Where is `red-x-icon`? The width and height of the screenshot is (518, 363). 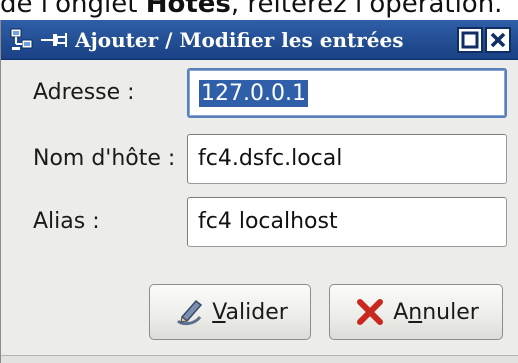 red-x-icon is located at coordinates (370, 312).